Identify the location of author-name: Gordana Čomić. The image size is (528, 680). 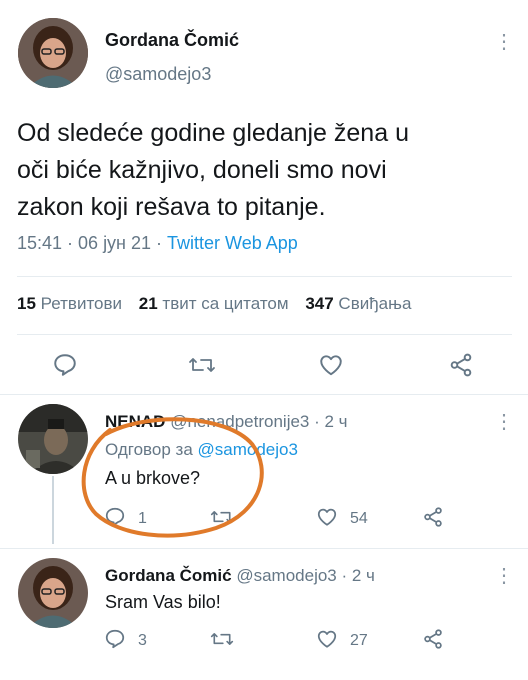
(172, 40).